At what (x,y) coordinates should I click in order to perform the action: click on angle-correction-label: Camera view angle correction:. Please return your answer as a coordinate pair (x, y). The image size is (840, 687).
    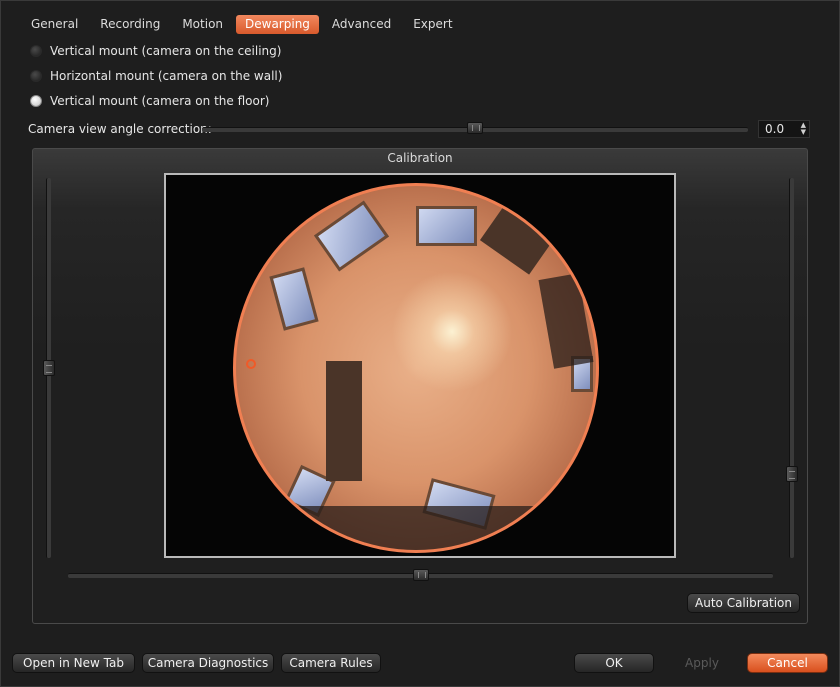
    Looking at the image, I should click on (120, 129).